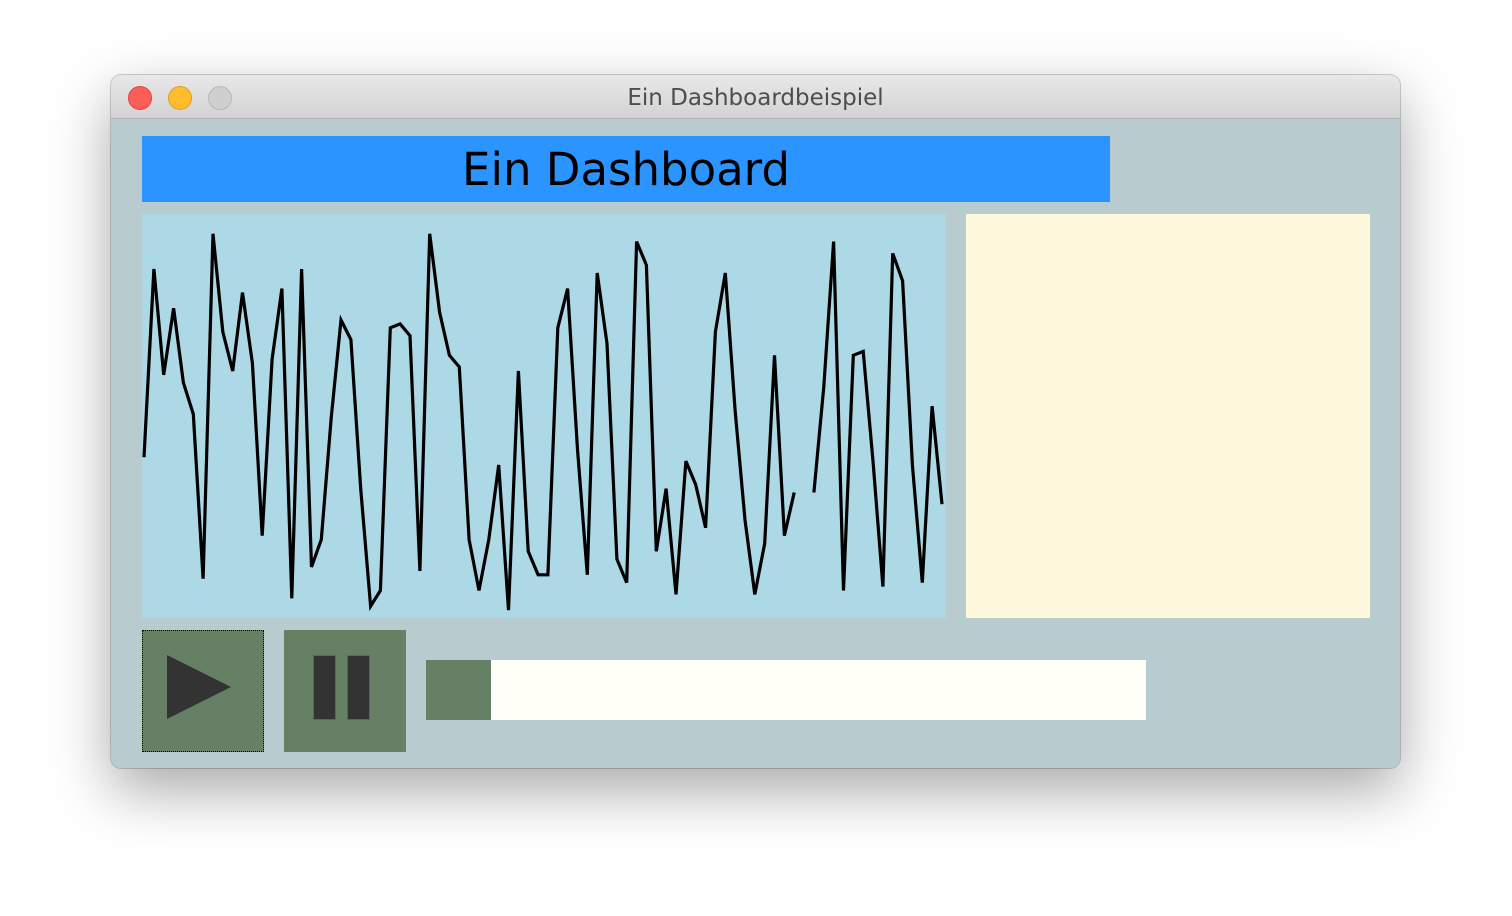  I want to click on pause-button, so click(345, 691).